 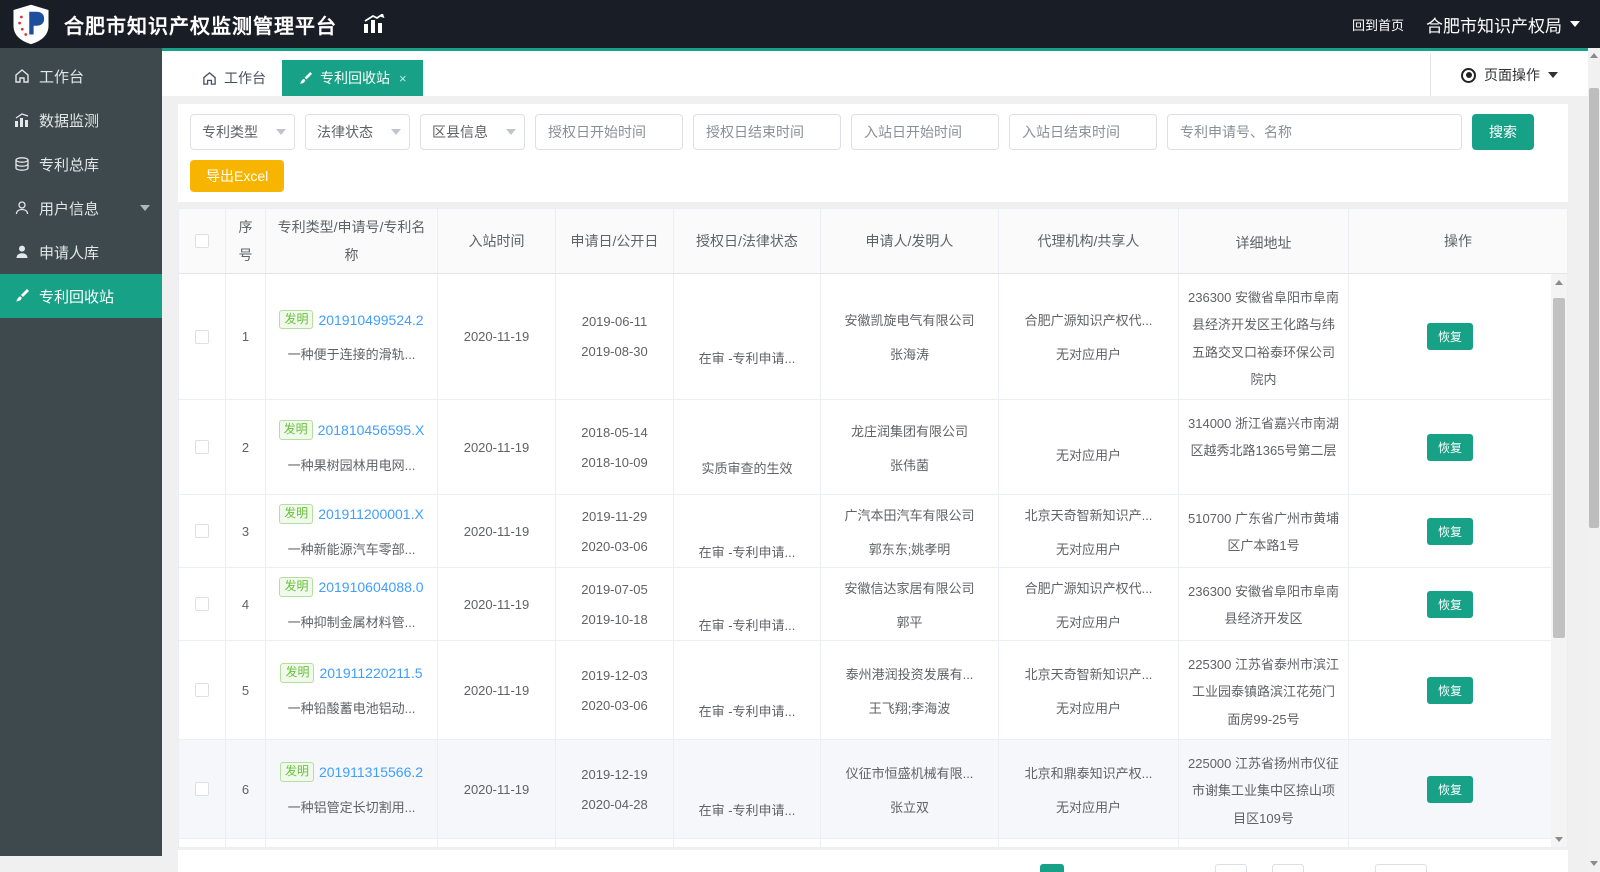 I want to click on search-button: 搜索, so click(x=1503, y=132).